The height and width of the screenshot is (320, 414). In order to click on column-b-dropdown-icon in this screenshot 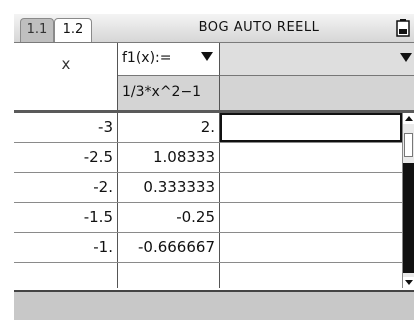, I will do `click(207, 56)`.